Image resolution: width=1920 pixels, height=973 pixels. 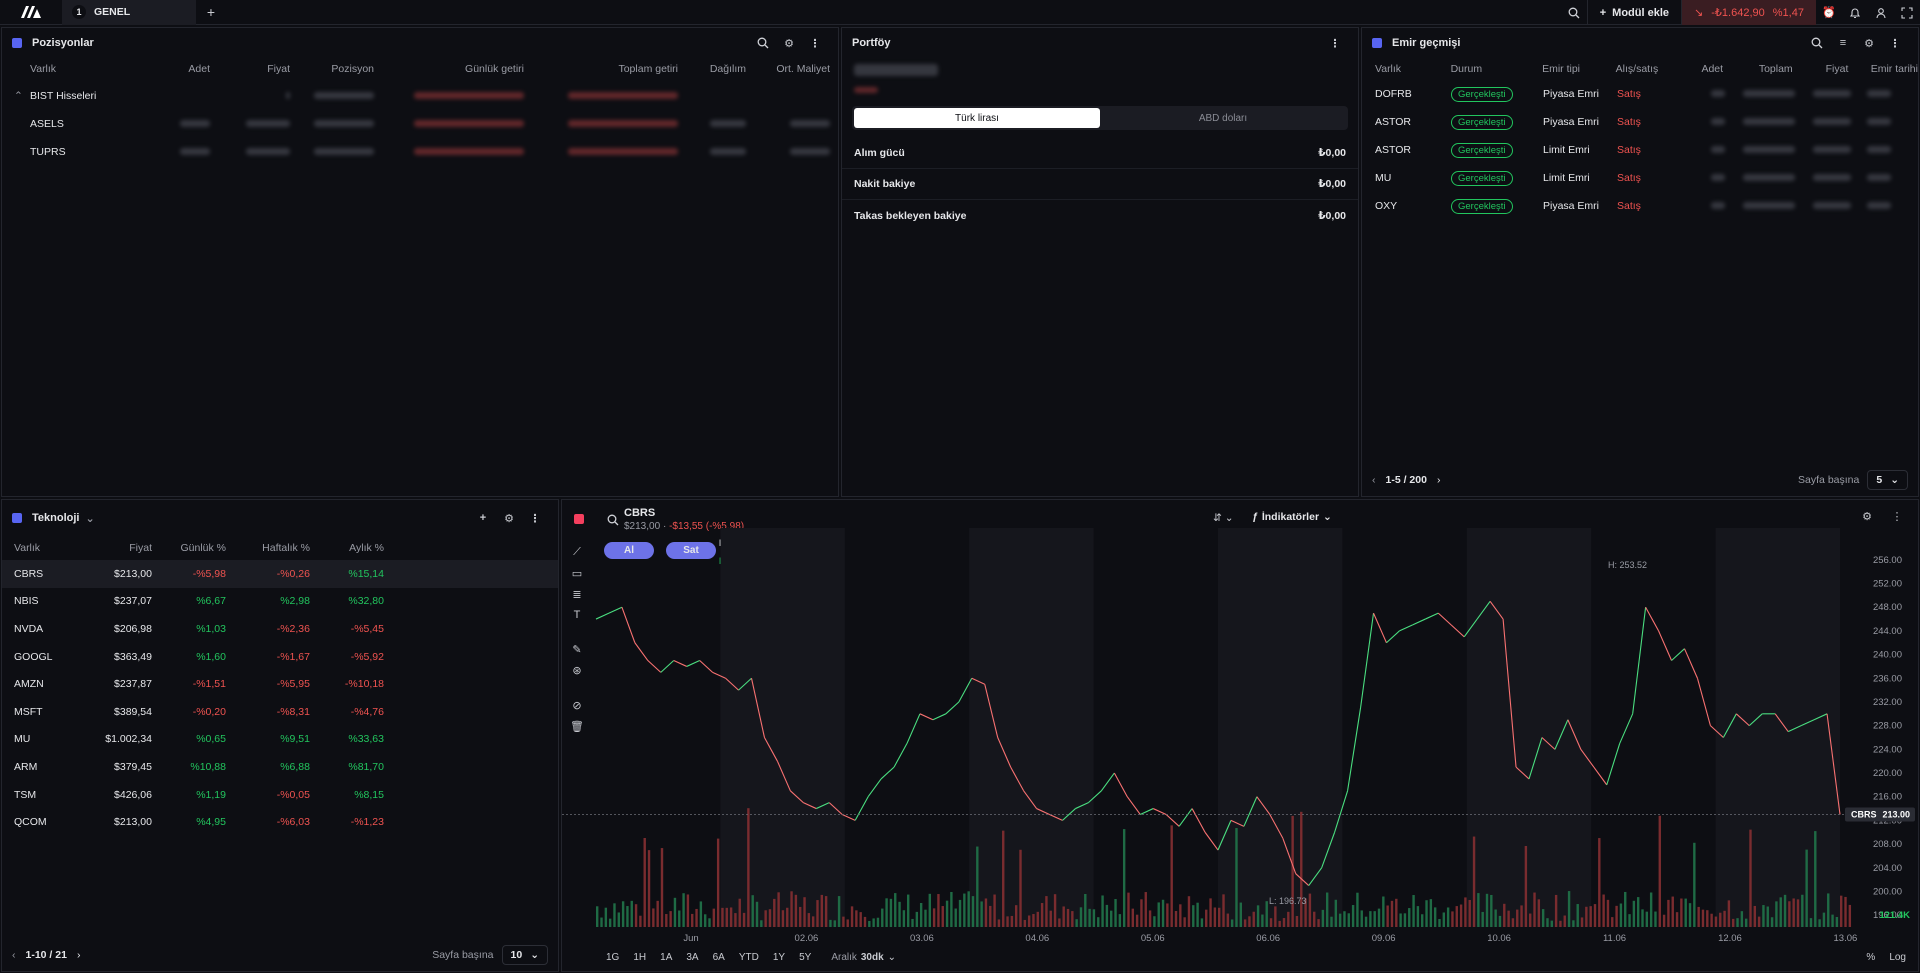 I want to click on column-header: Haftalık %, so click(x=268, y=548).